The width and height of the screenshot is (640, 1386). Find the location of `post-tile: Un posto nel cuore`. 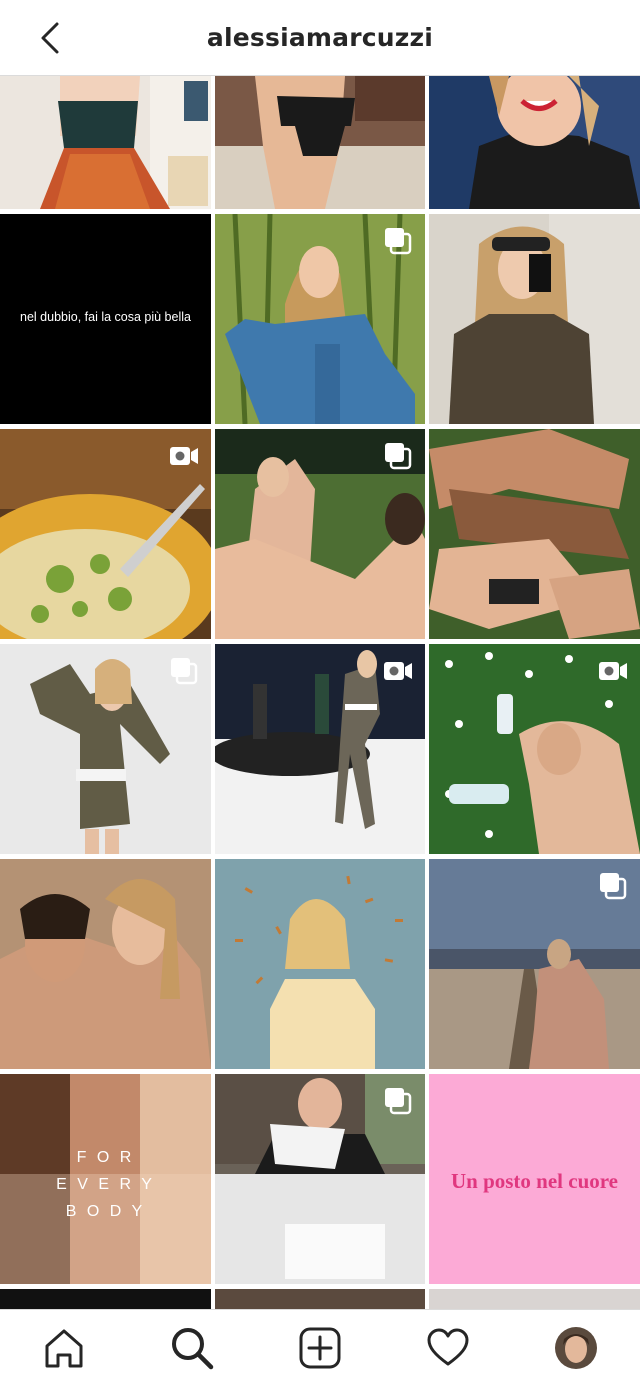

post-tile: Un posto nel cuore is located at coordinates (534, 1179).